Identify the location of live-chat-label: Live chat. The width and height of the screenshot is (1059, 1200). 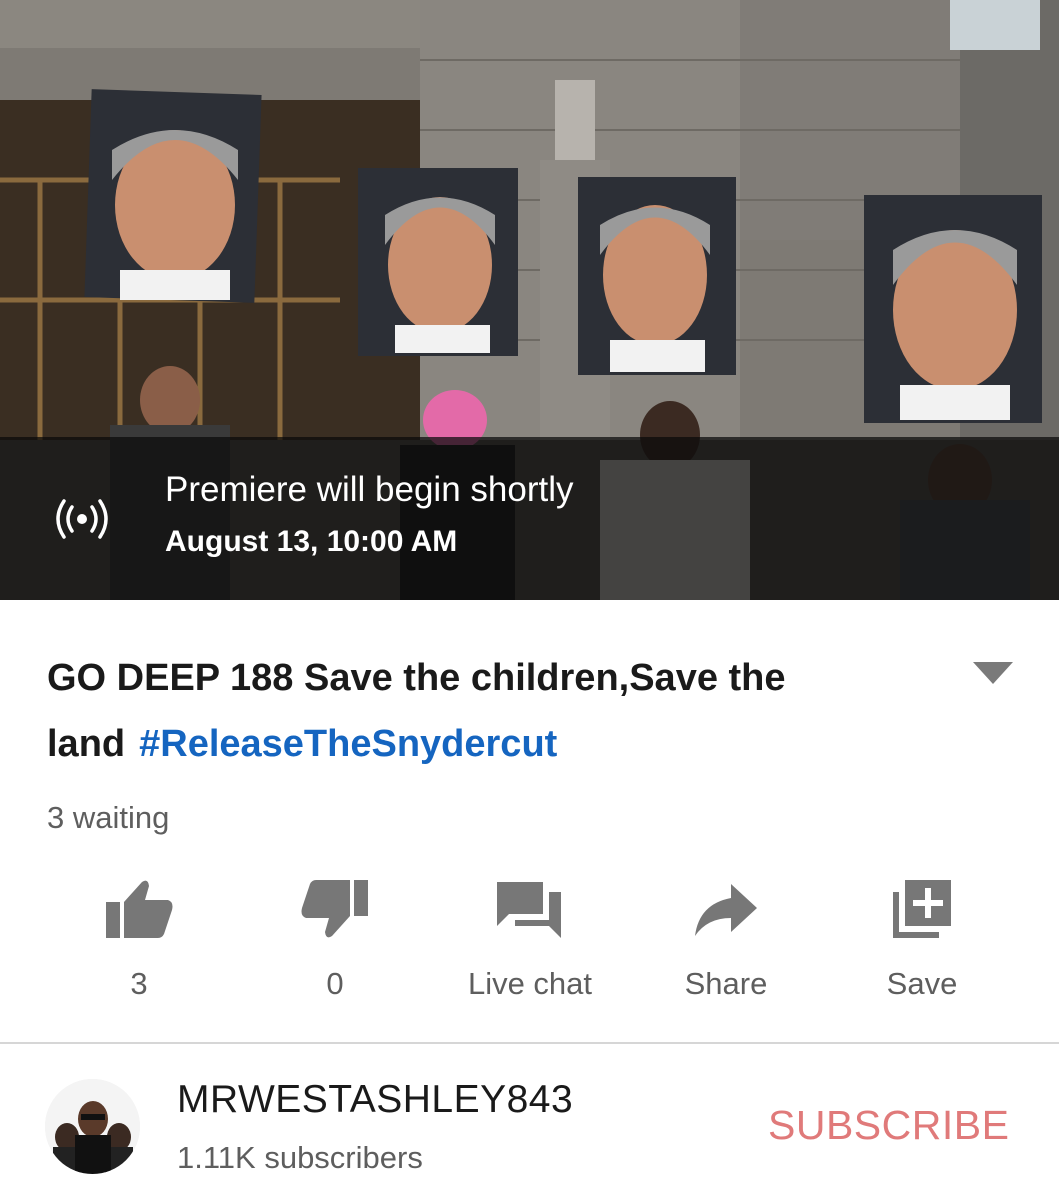
(530, 983).